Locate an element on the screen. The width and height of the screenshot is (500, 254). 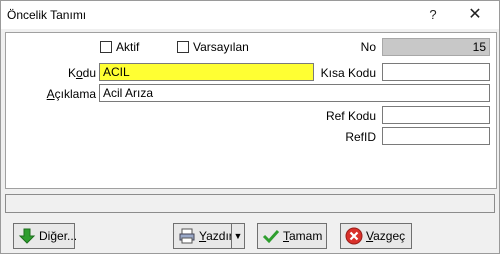
help-button: ? is located at coordinates (433, 15).